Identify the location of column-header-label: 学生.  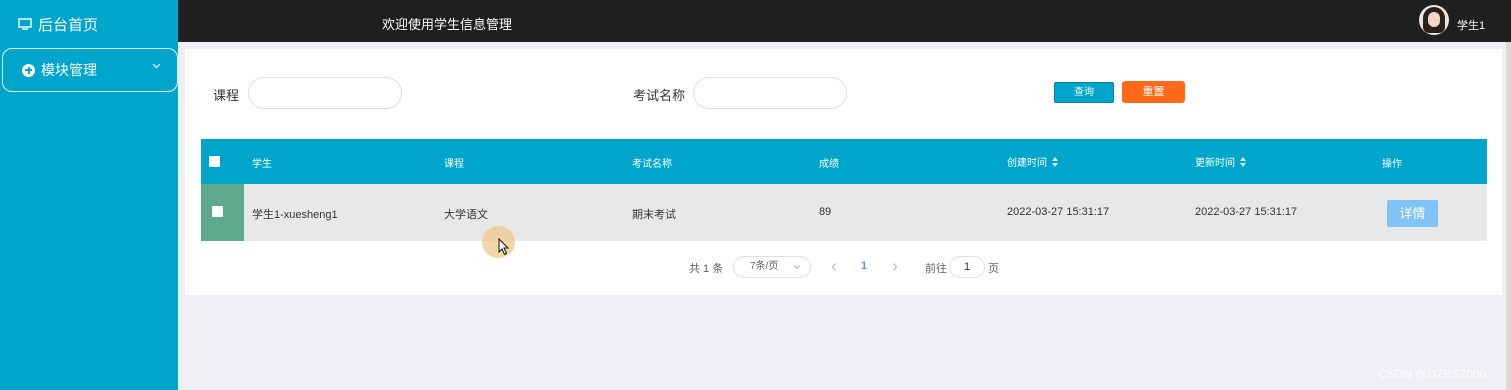
(262, 164).